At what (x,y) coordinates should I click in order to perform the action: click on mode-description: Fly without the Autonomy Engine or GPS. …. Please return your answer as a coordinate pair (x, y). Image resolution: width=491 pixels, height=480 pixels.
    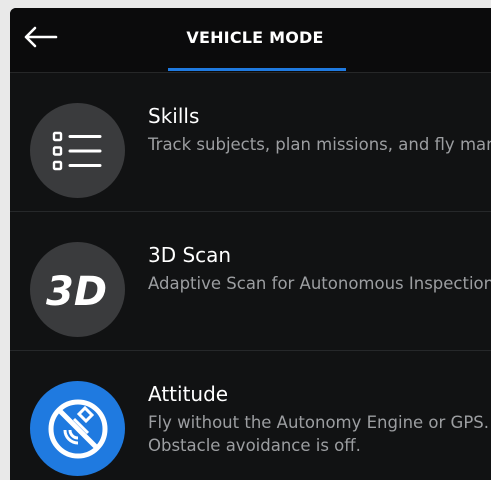
    Looking at the image, I should click on (318, 434).